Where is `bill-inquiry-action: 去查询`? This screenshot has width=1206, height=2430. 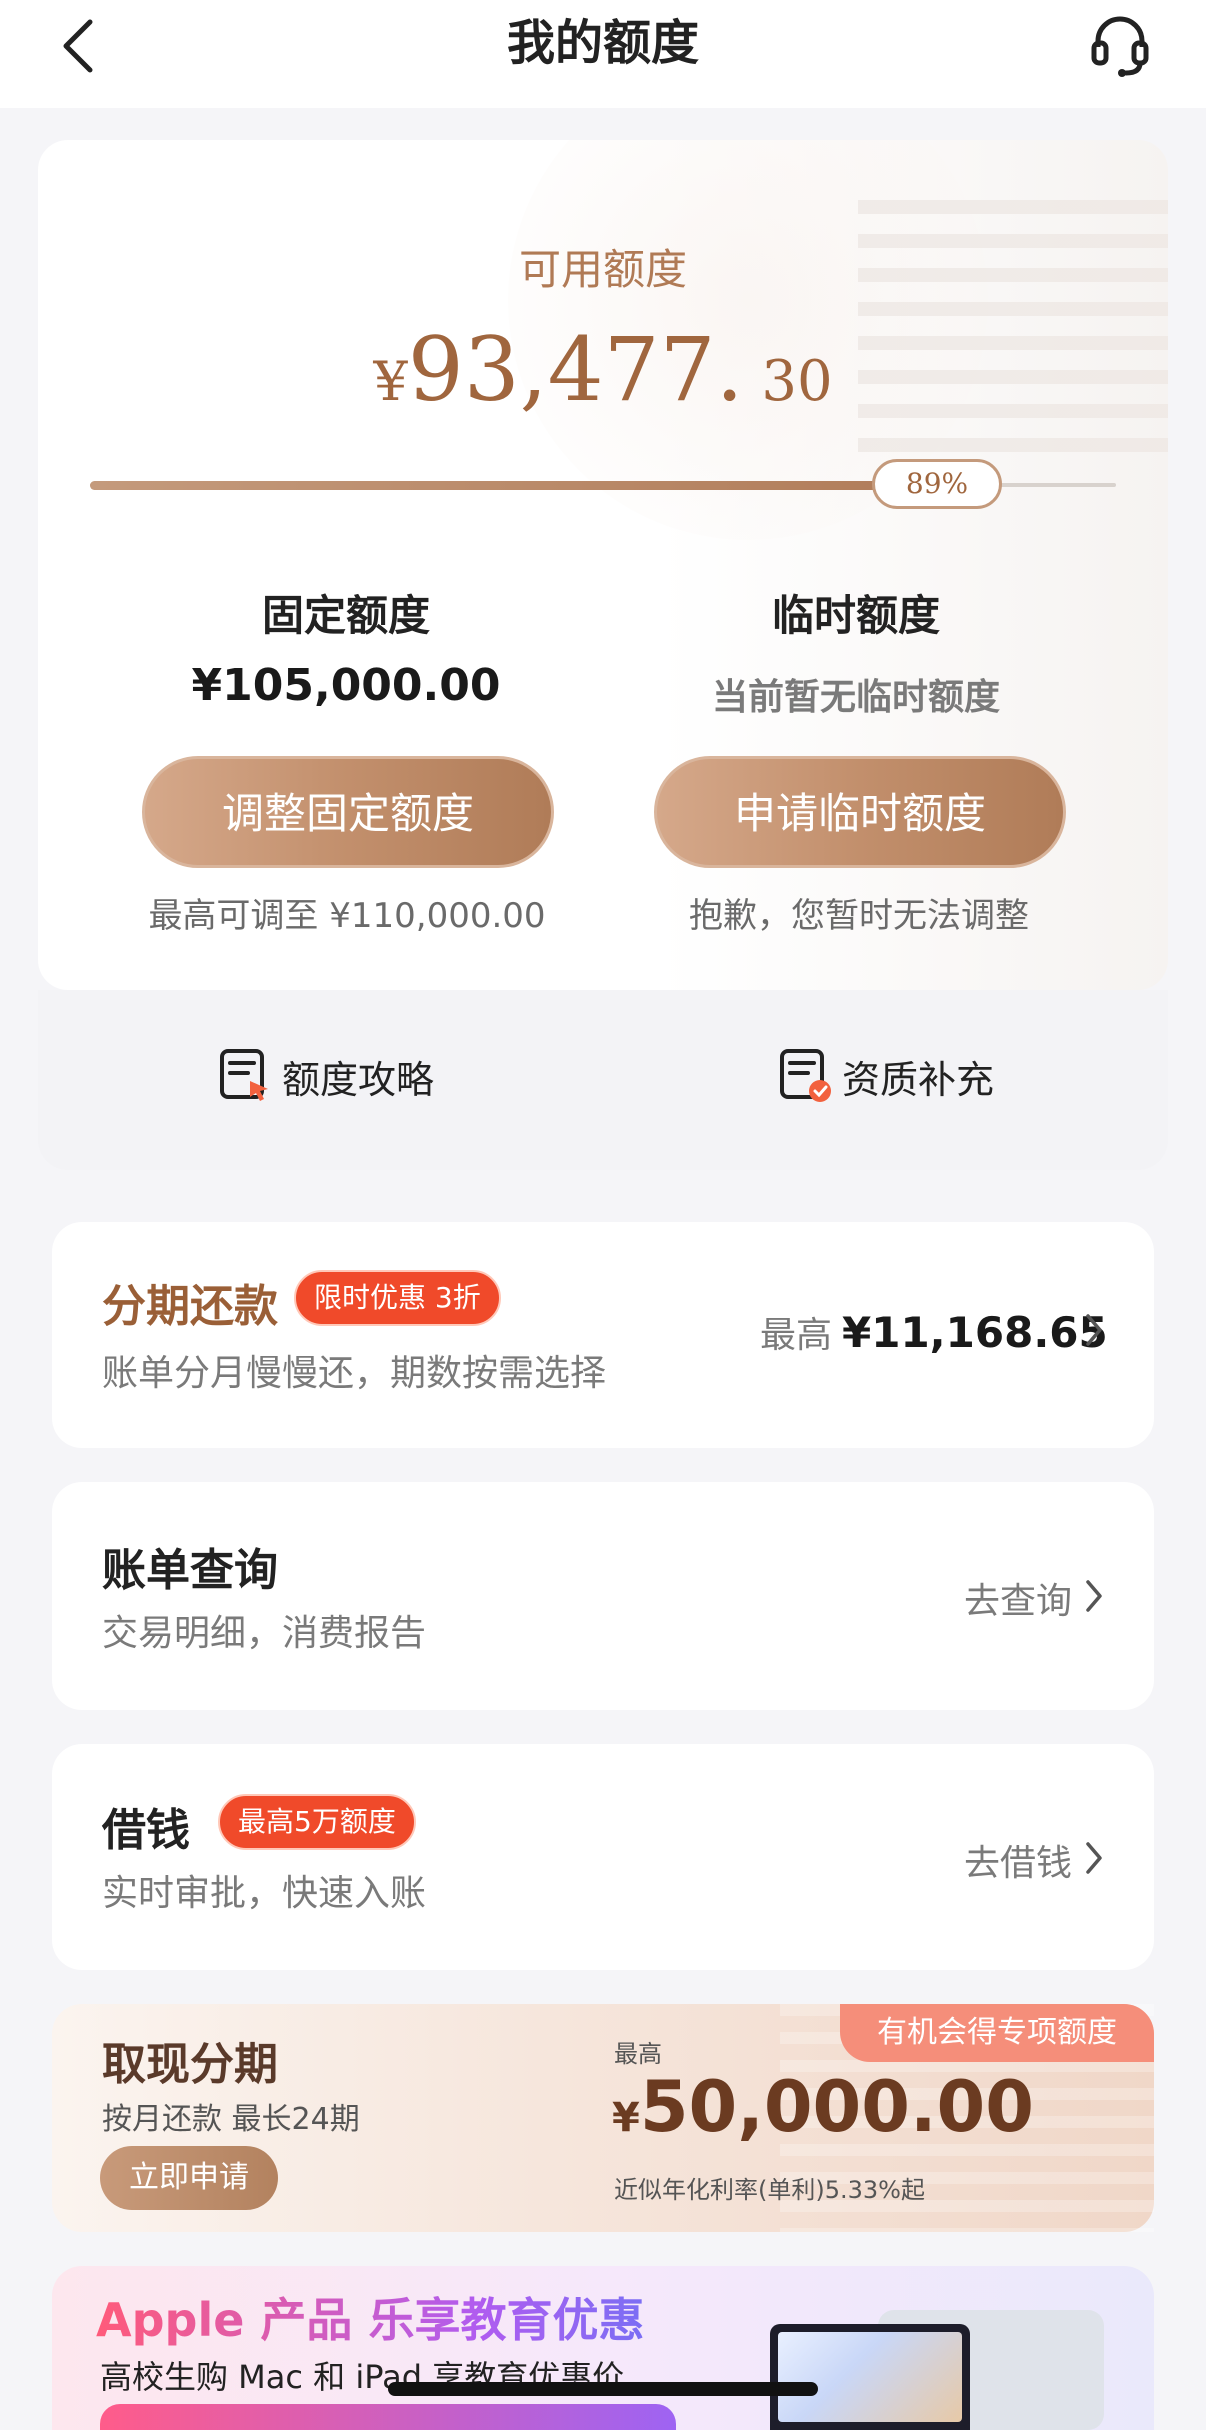
bill-inquiry-action: 去查询 is located at coordinates (1018, 1601).